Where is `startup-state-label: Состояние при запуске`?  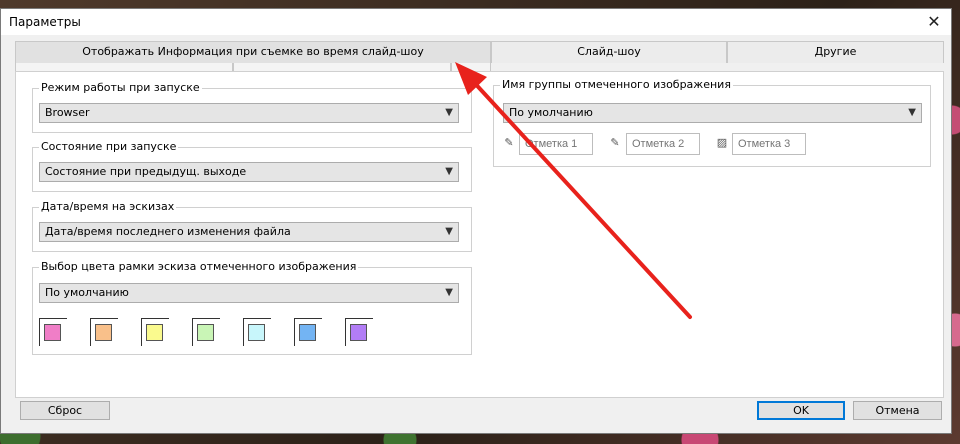
startup-state-label: Состояние при запуске is located at coordinates (109, 146).